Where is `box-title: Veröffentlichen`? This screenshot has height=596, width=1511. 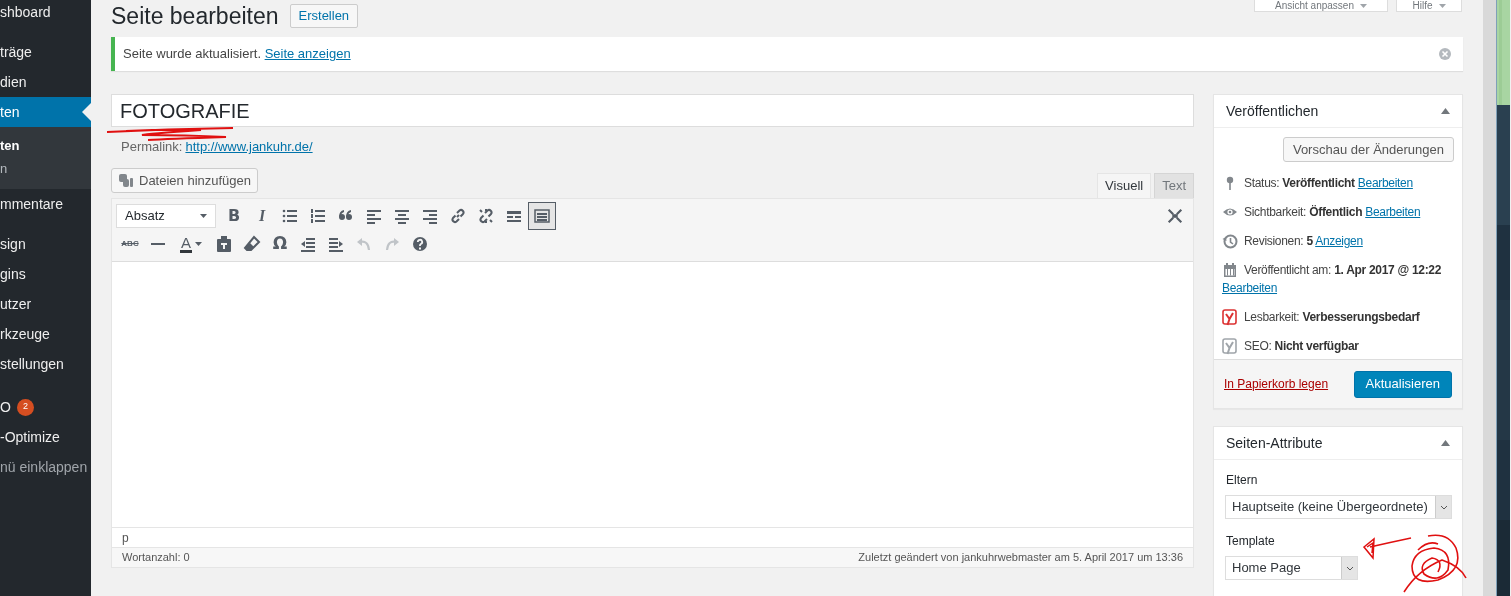 box-title: Veröffentlichen is located at coordinates (1272, 111).